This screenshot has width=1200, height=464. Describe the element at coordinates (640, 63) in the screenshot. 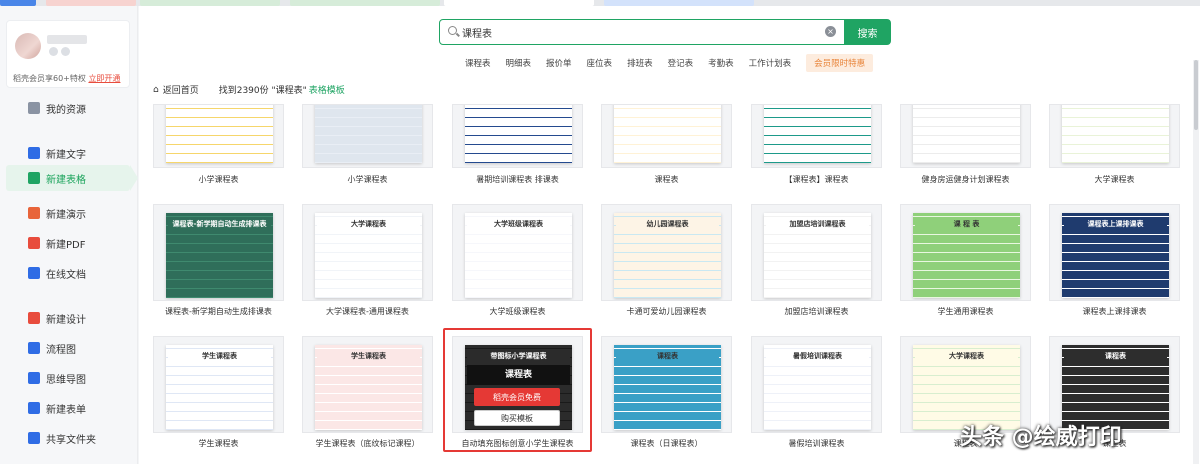

I see `tag-link: 排班表` at that location.